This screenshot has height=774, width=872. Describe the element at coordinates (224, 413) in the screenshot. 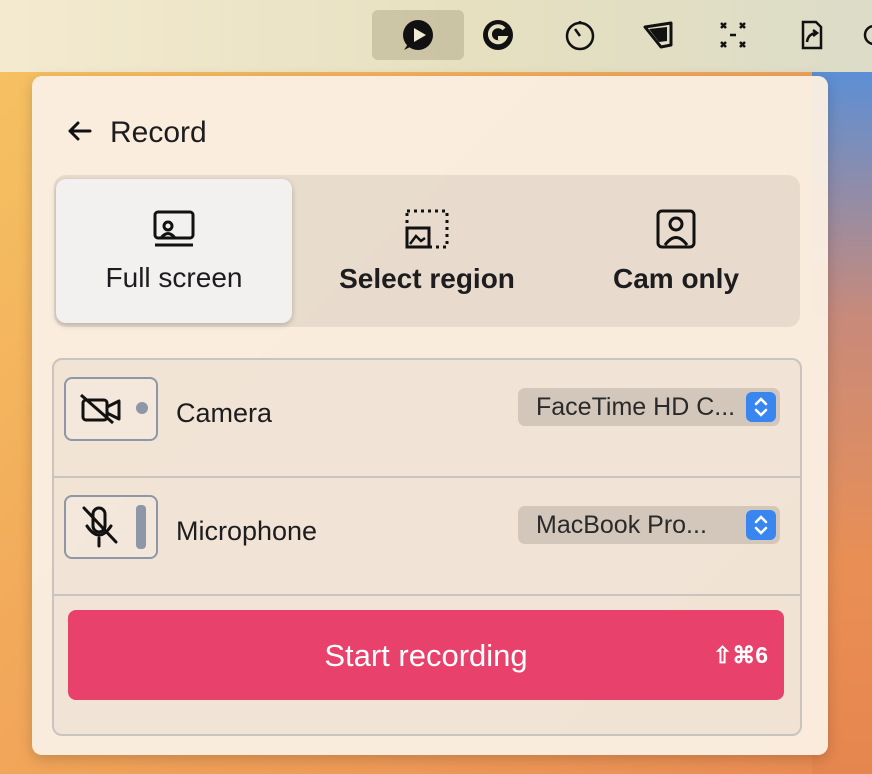

I see `camera-label: Camera` at that location.